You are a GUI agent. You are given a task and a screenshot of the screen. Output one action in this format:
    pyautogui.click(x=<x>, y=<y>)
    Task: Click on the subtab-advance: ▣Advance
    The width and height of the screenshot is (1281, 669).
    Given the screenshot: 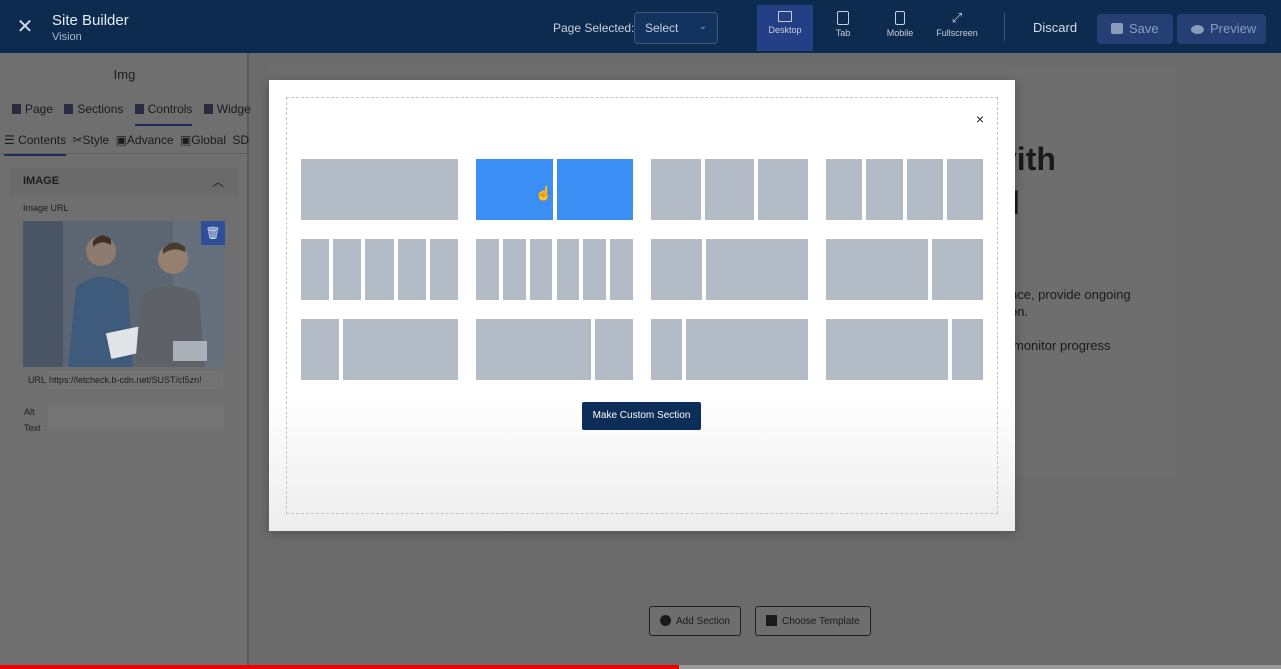 What is the action you would take?
    pyautogui.click(x=145, y=140)
    